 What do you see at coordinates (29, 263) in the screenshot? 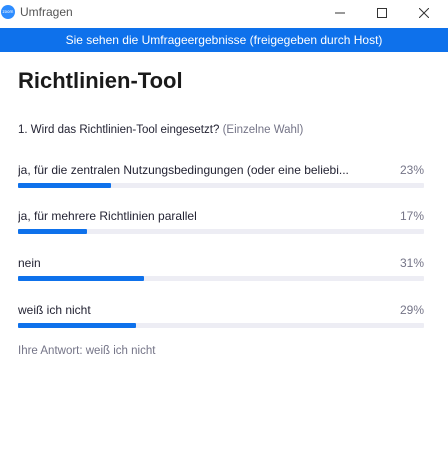
I see `option-label: nein` at bounding box center [29, 263].